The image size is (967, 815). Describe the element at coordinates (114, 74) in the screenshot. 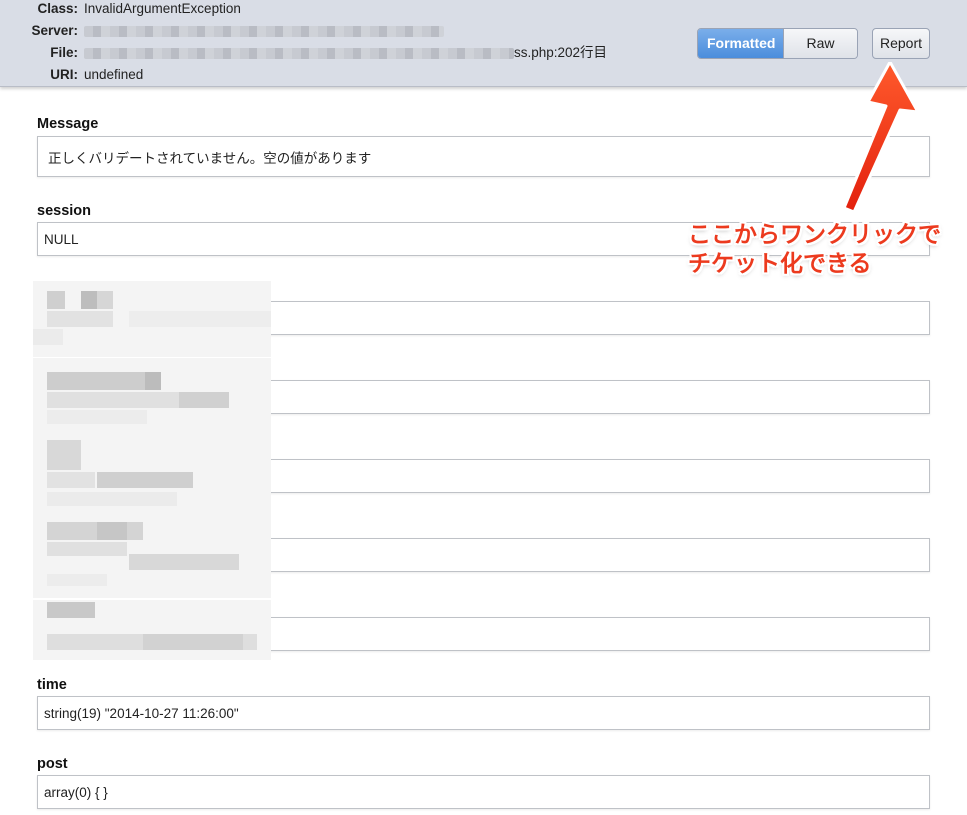

I see `uri-value: undefined` at that location.